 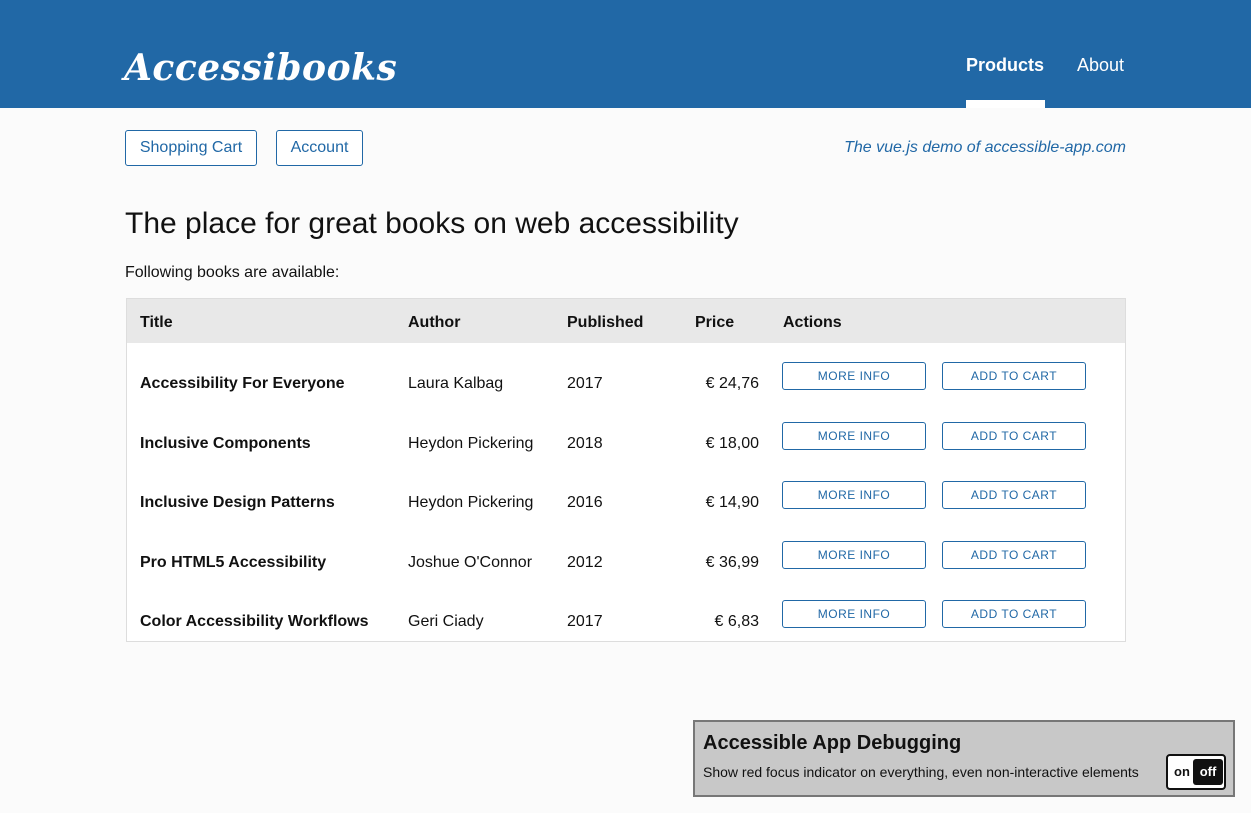 I want to click on book-price: € 24,76, so click(x=732, y=383).